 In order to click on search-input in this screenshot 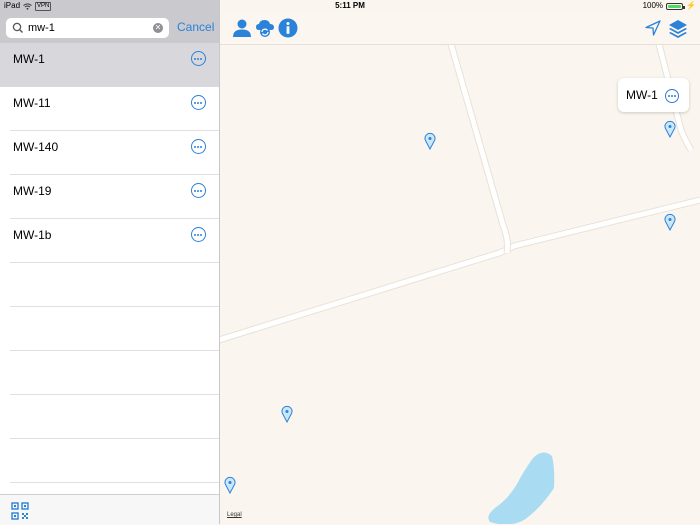, I will do `click(88, 28)`.